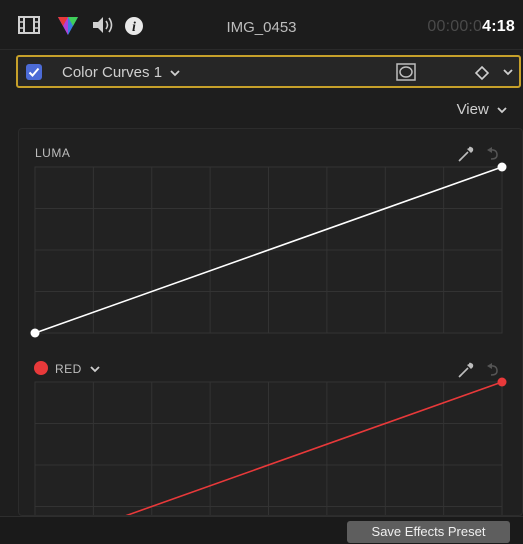  What do you see at coordinates (498, 26) in the screenshot?
I see `timecode-lit: 4:18` at bounding box center [498, 26].